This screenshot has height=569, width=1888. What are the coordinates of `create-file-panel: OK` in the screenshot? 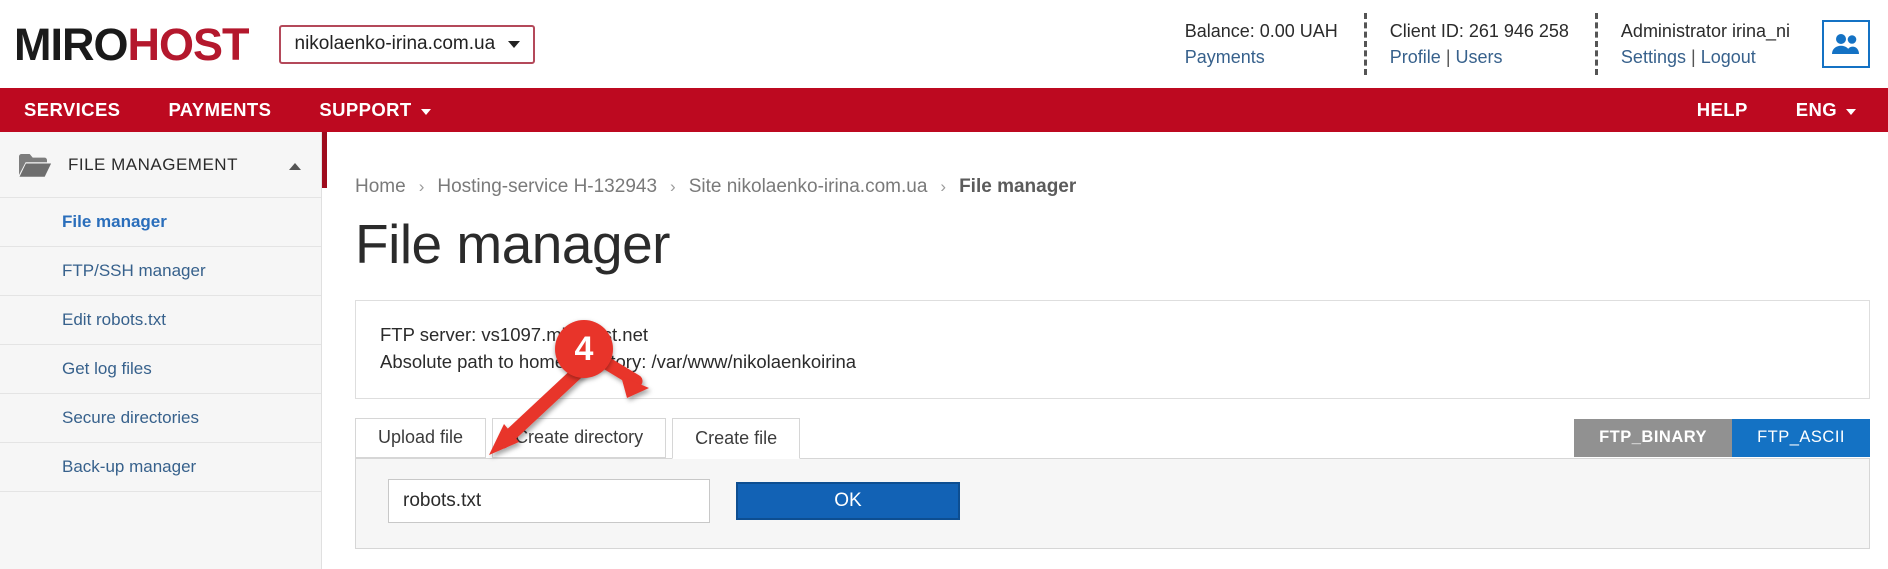 It's located at (1112, 503).